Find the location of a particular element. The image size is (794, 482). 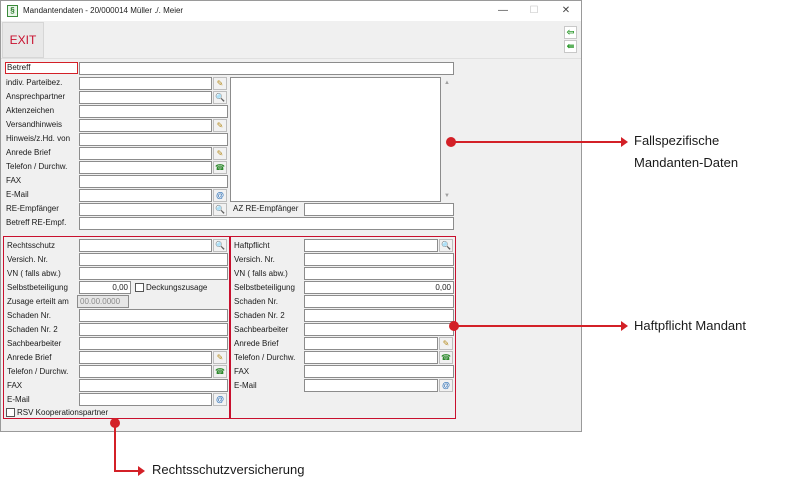

indiv-parteibez-label: indiv. Parteibez. is located at coordinates (34, 82).